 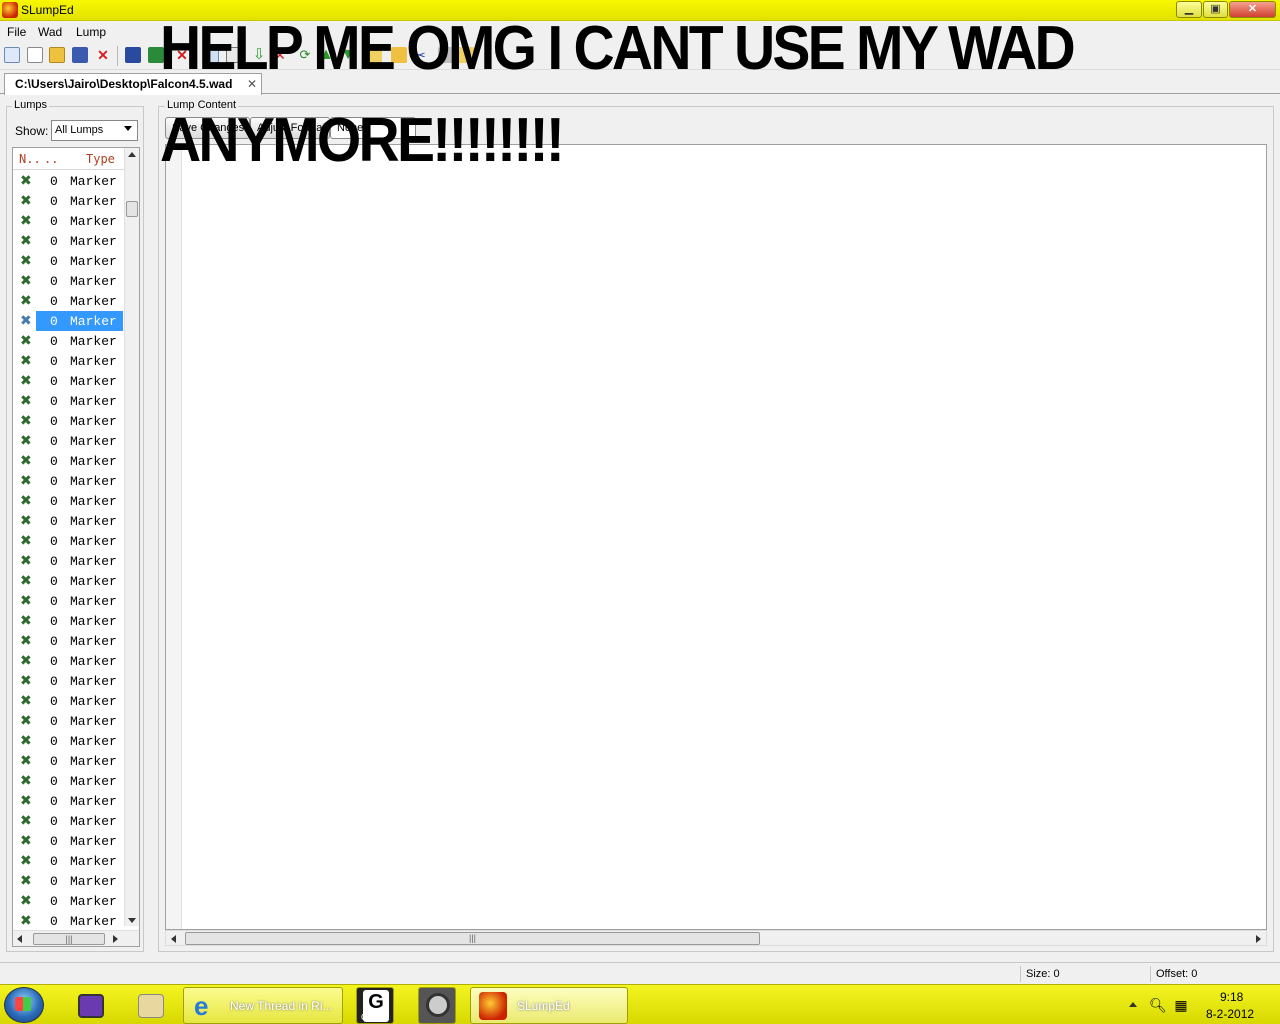 I want to click on clock-date: 8-2-2012, so click(x=1230, y=1014).